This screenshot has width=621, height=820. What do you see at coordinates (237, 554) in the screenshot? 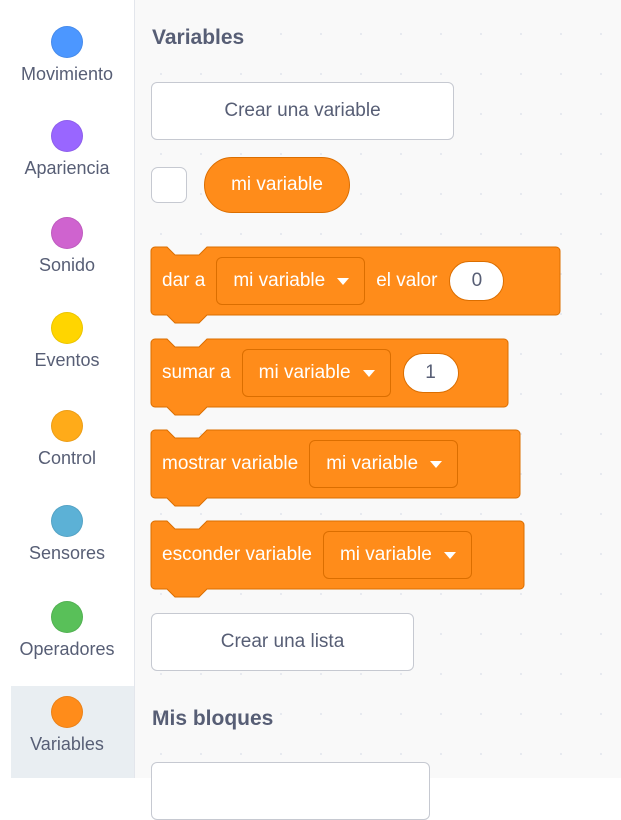
I see `block-text: esconder variable` at bounding box center [237, 554].